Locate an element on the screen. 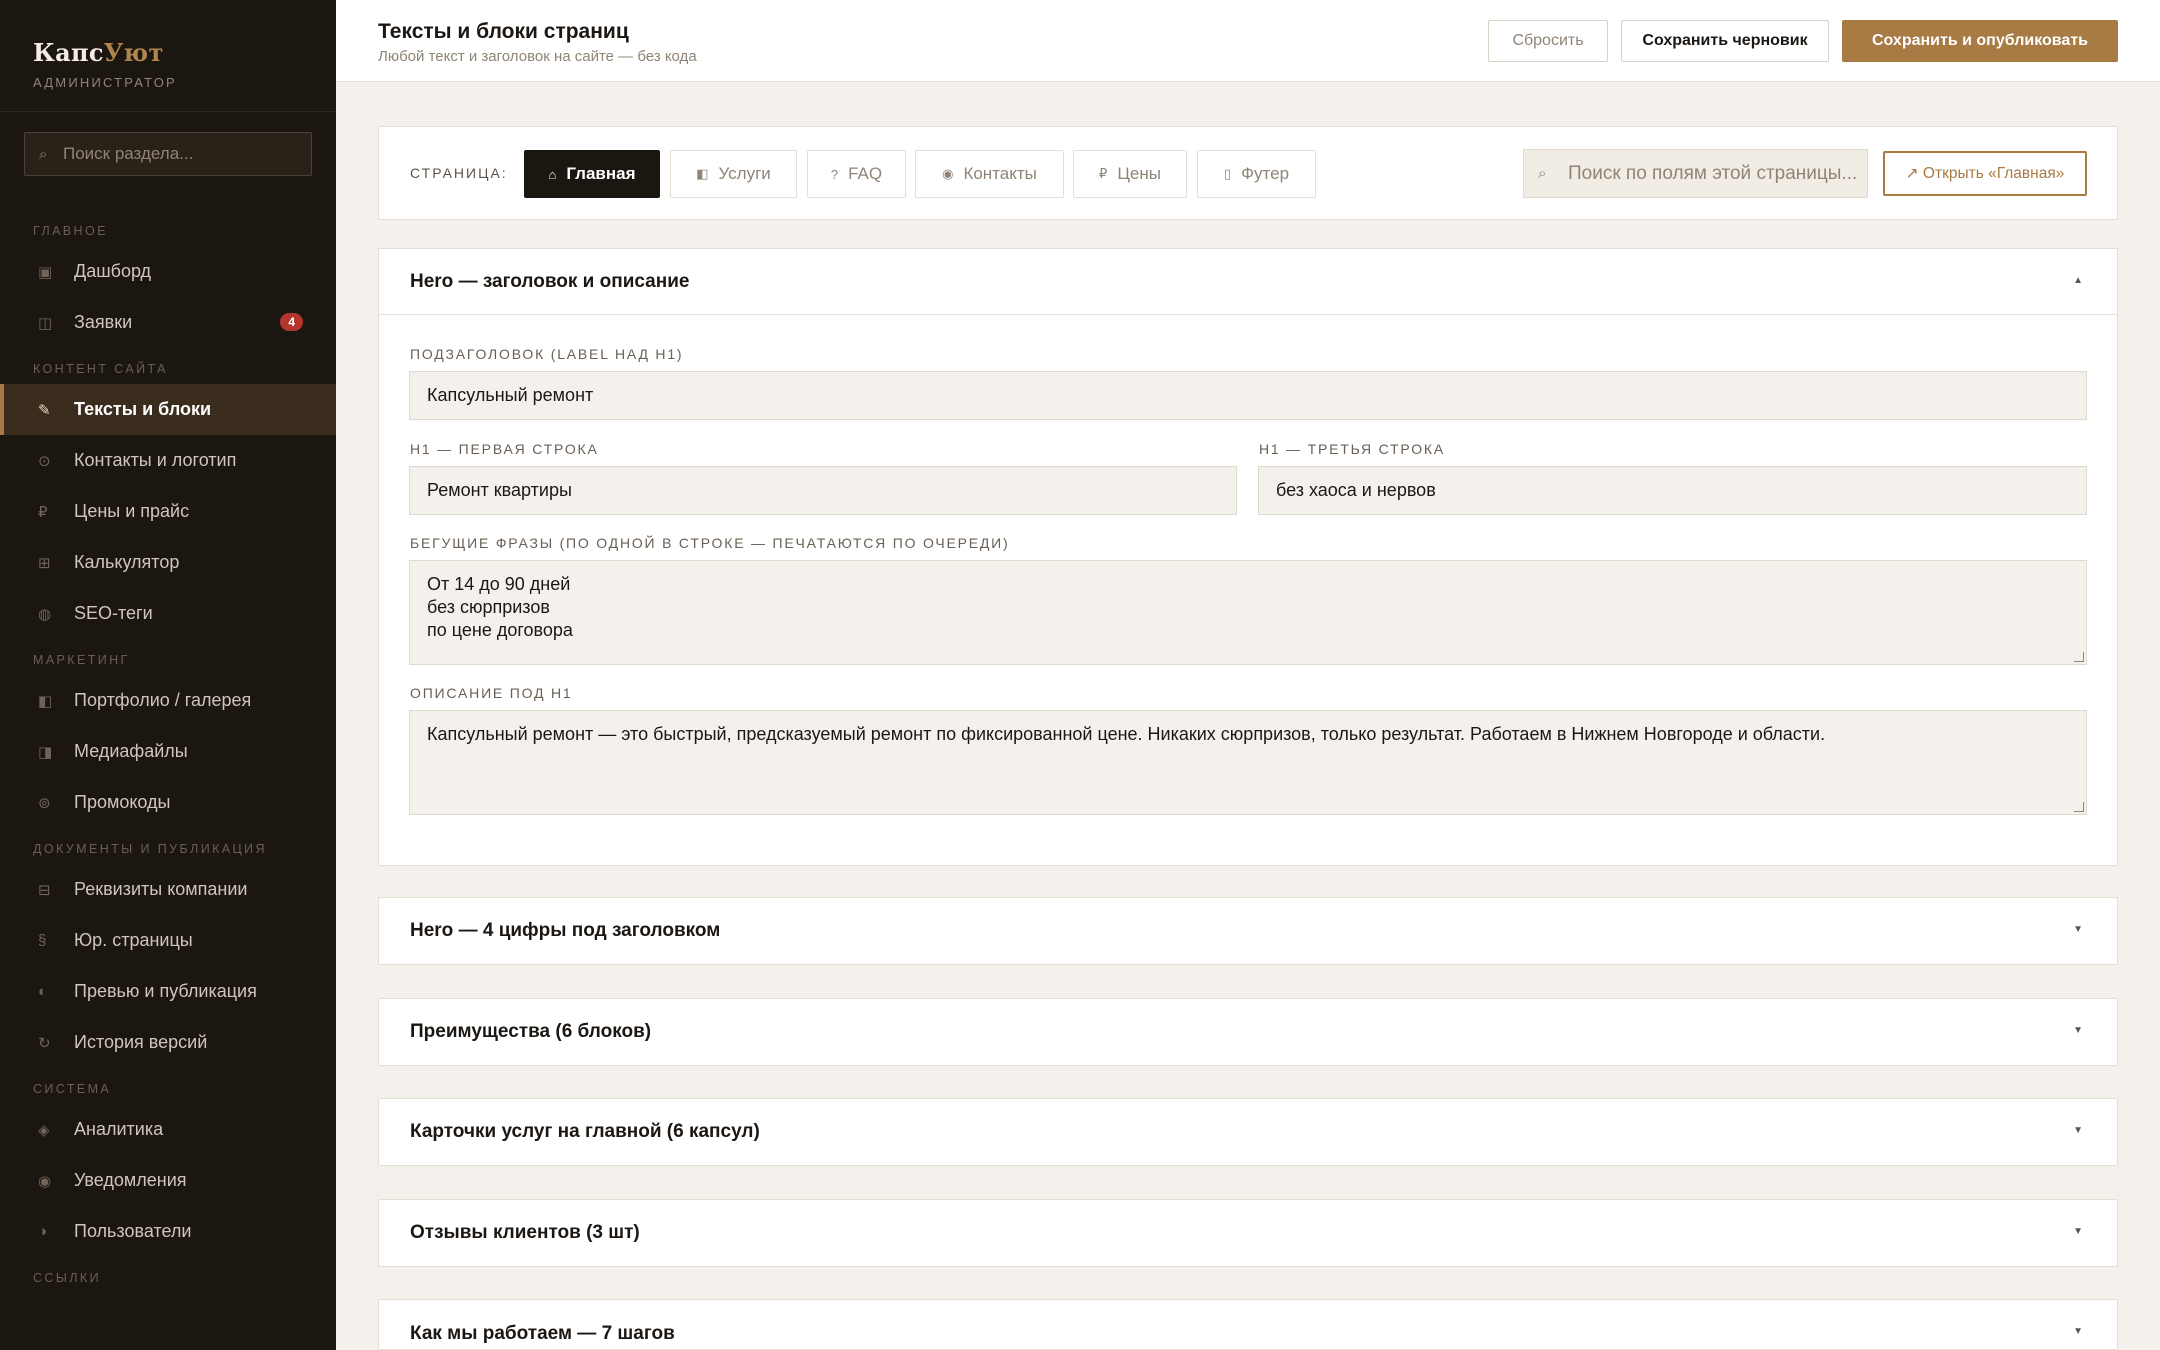 The image size is (2160, 1350). sidebar-item: ◍ SEO-теги is located at coordinates (168, 613).